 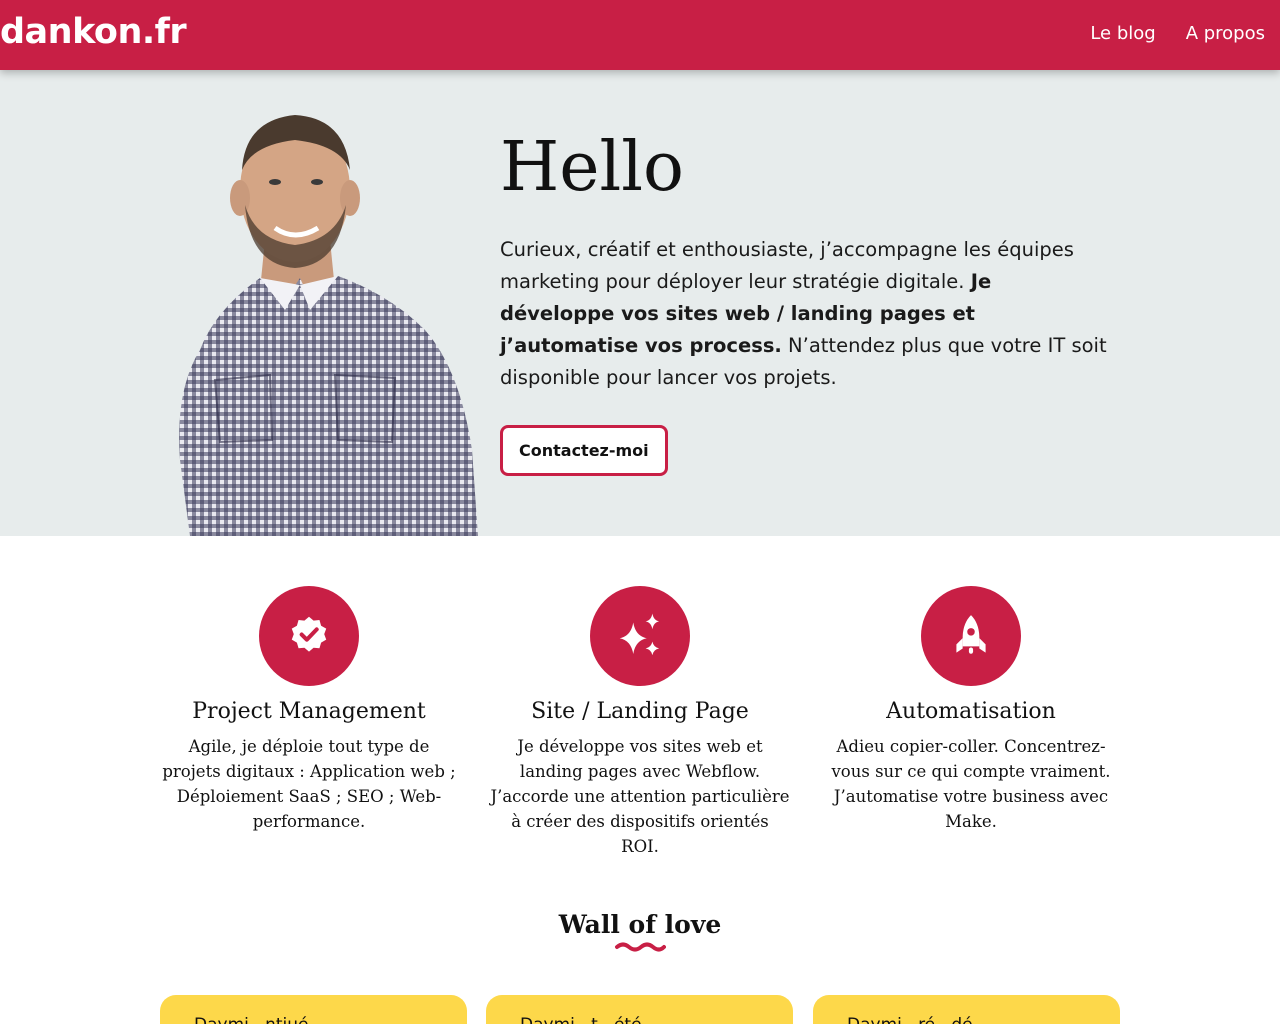 I want to click on squiggle-divider-icon, so click(x=640, y=947).